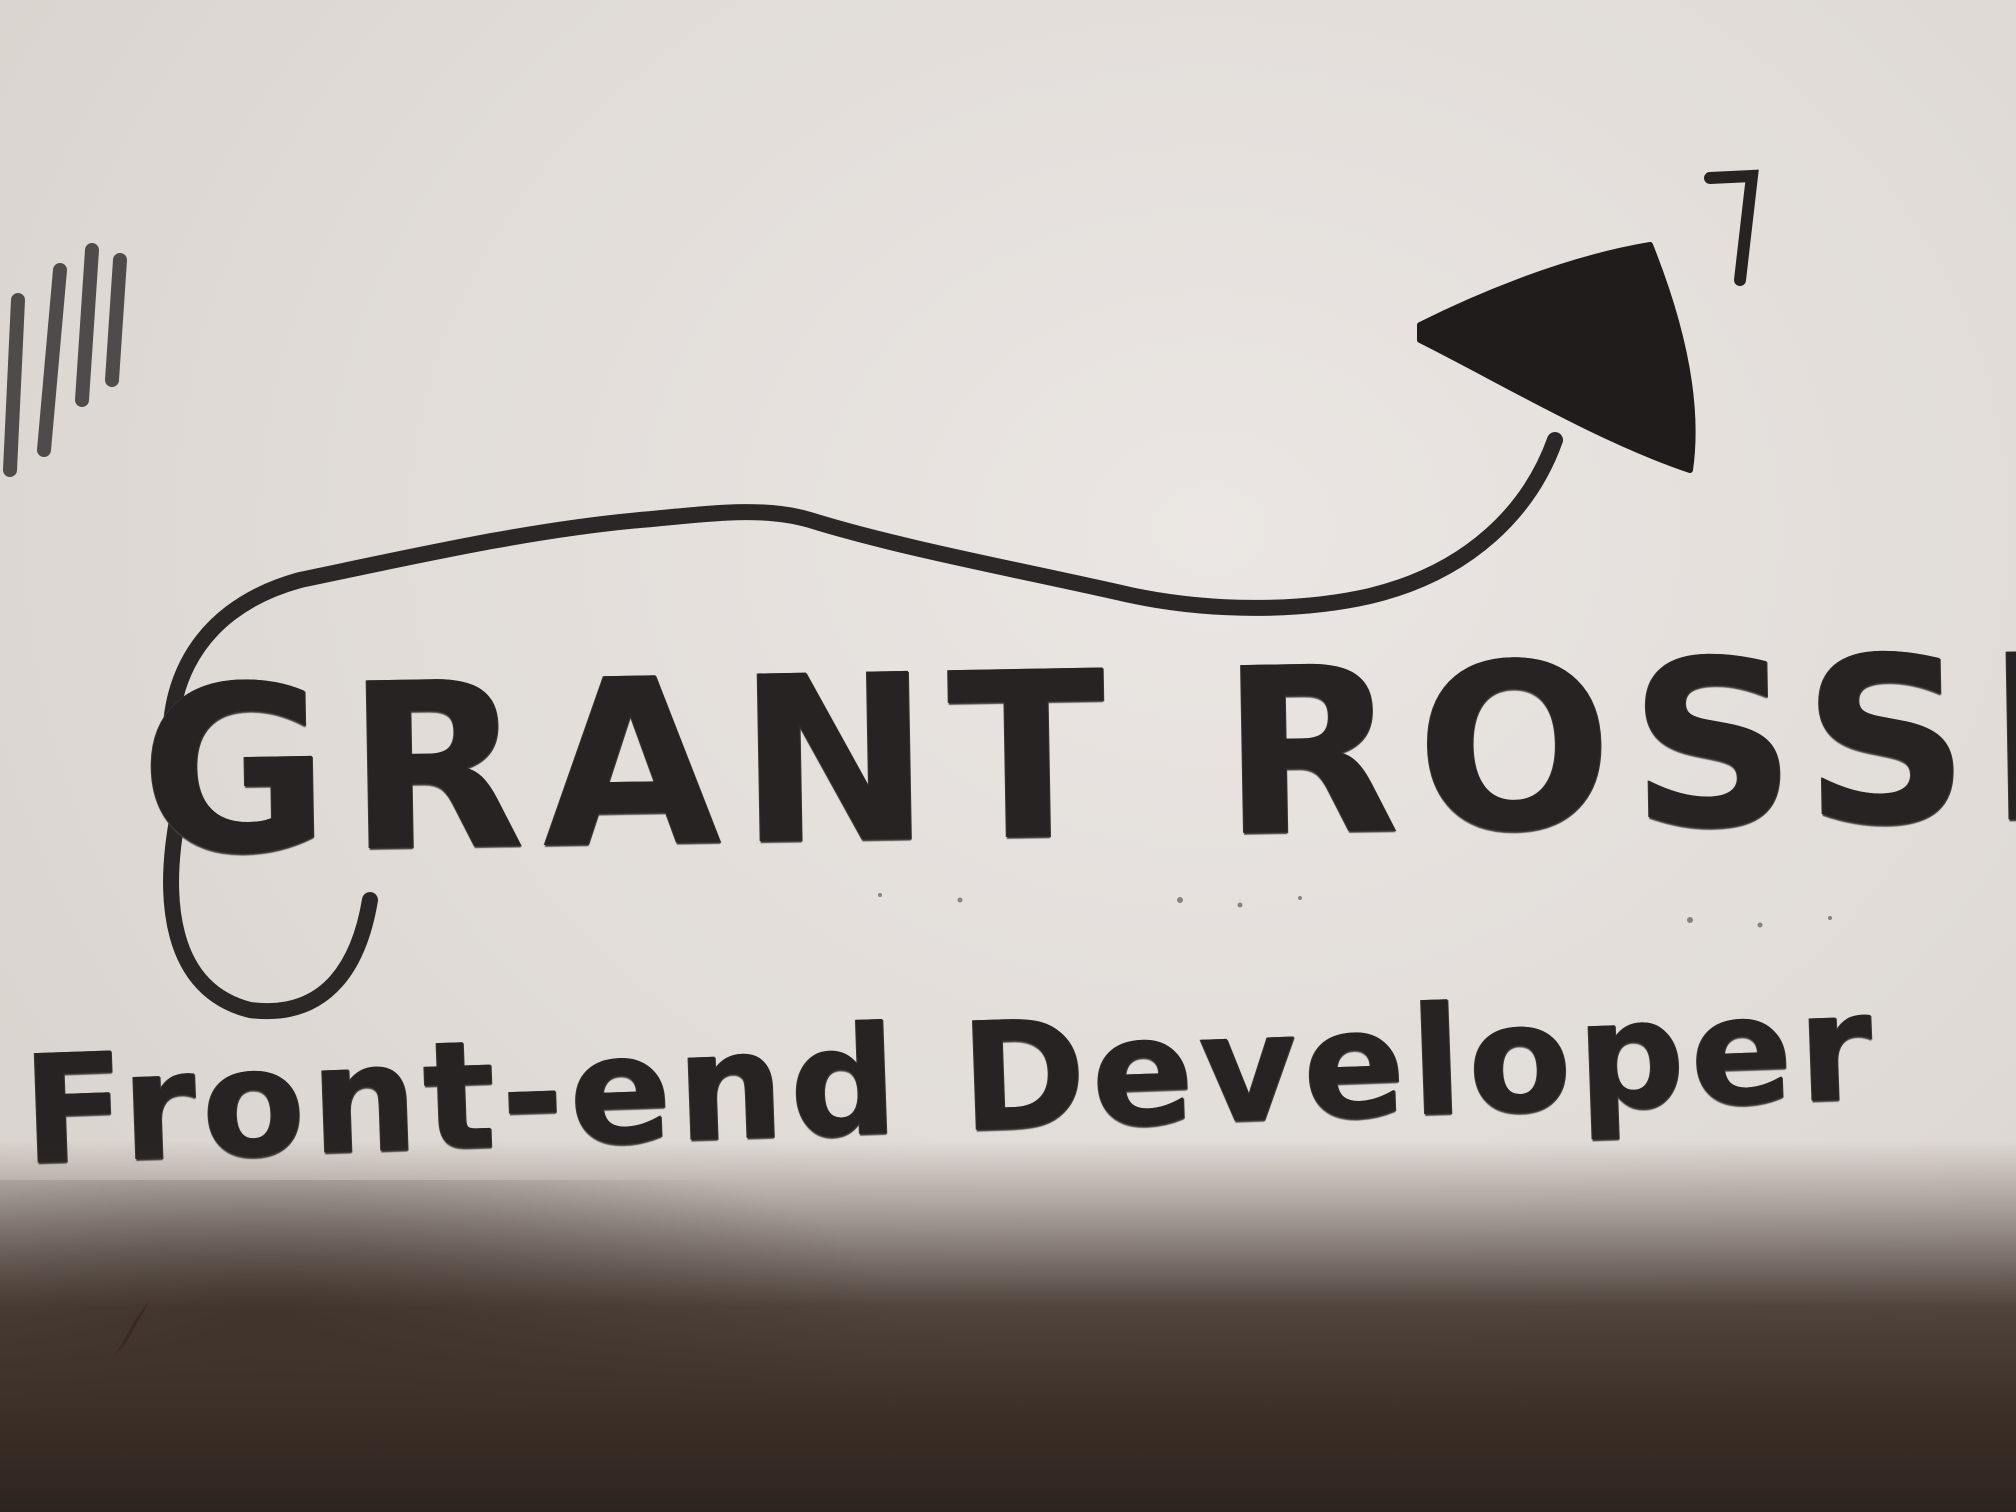 The image size is (2016, 1512). I want to click on ink-specks, so click(1355, 910).